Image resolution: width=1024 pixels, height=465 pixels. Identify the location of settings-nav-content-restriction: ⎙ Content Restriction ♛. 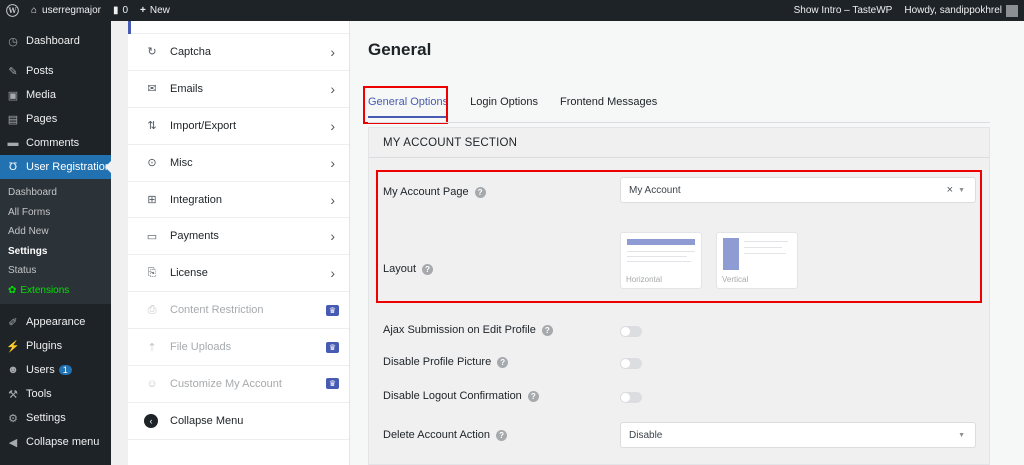
(238, 311).